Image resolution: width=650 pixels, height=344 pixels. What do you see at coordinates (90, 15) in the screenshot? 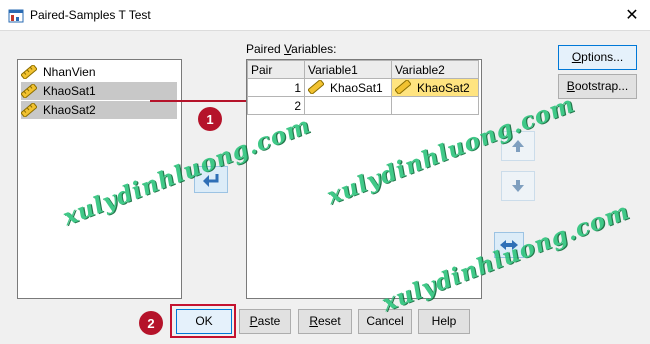
I see `window-title: Paired-Samples T Test` at bounding box center [90, 15].